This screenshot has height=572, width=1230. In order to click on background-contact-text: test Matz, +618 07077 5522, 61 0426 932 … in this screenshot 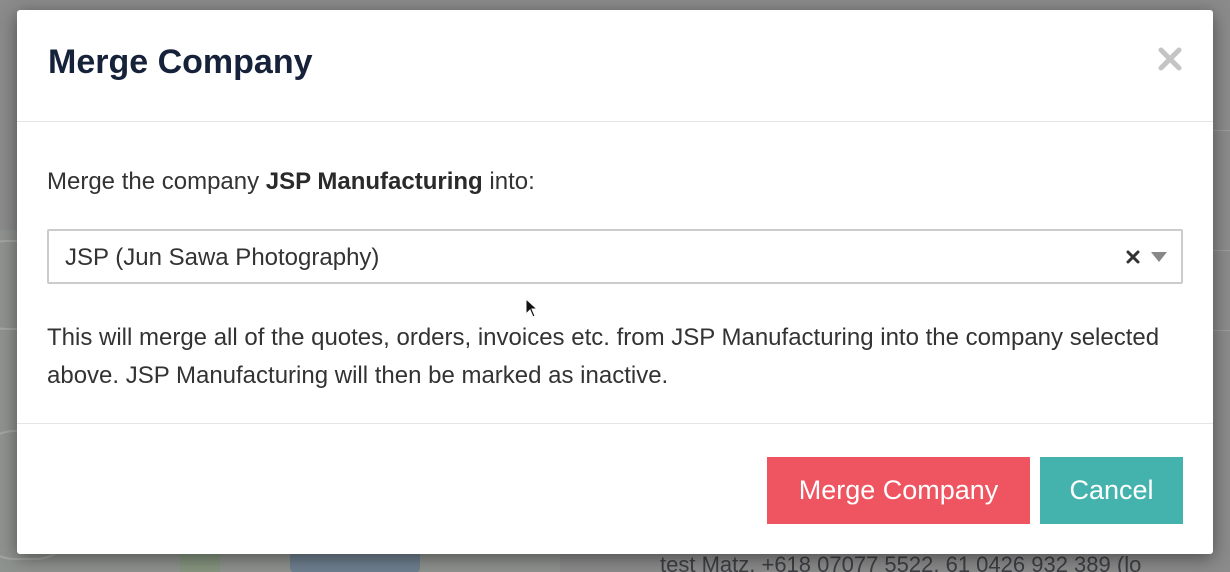, I will do `click(901, 562)`.